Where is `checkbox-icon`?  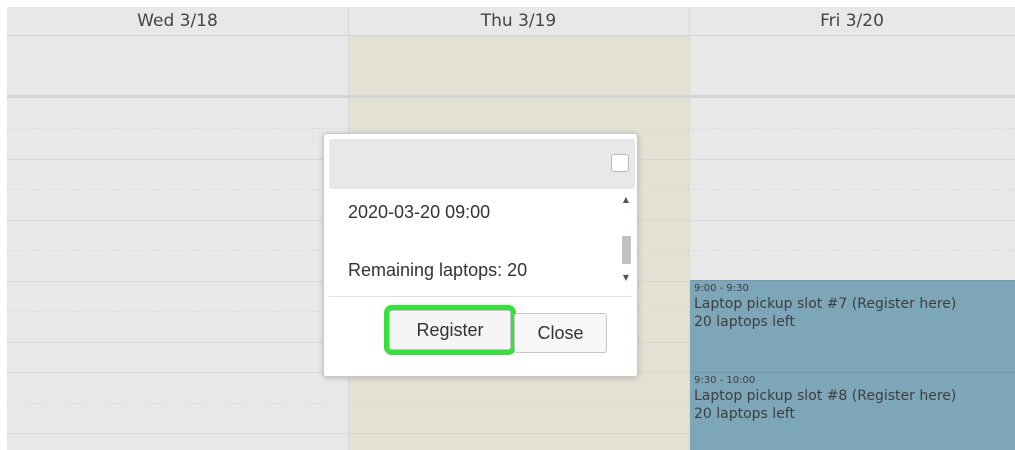 checkbox-icon is located at coordinates (620, 163).